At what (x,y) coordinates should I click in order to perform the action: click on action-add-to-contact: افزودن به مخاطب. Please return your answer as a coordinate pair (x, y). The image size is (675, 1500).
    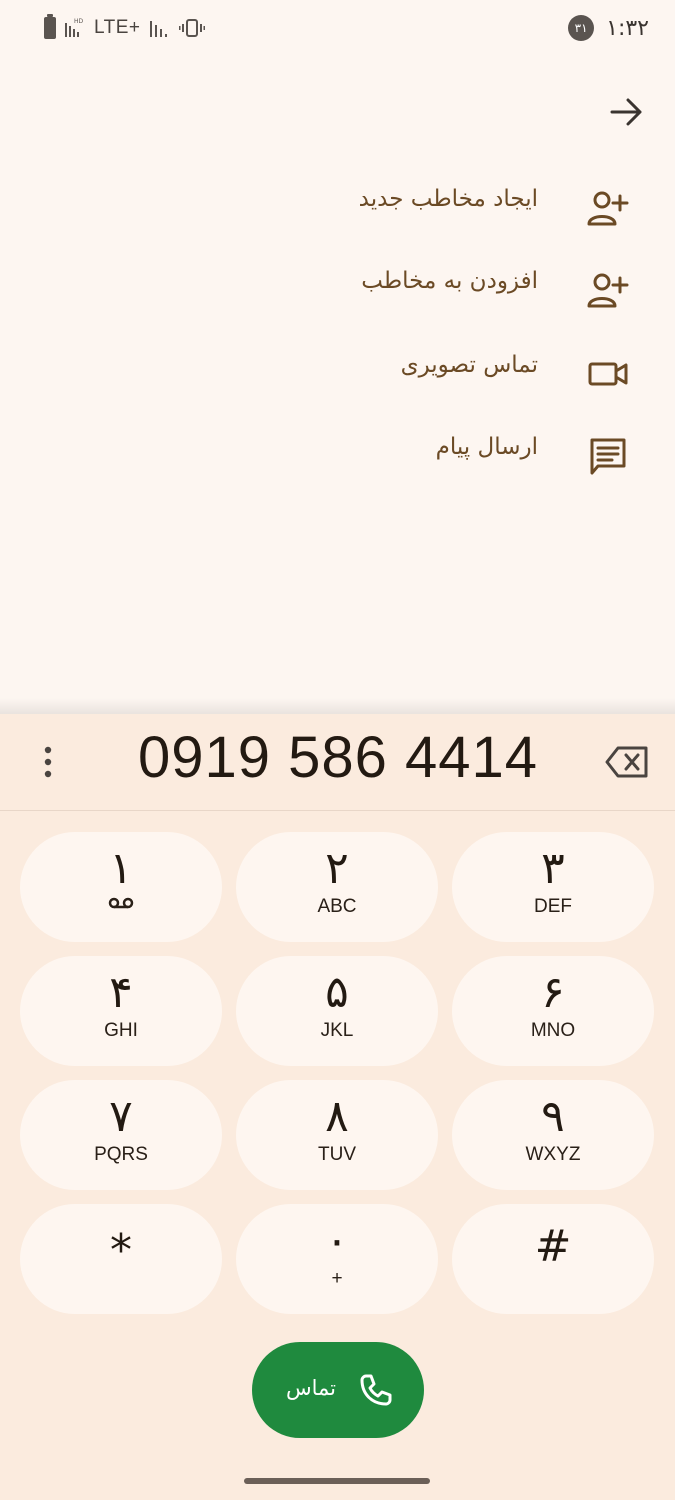
    Looking at the image, I should click on (480, 289).